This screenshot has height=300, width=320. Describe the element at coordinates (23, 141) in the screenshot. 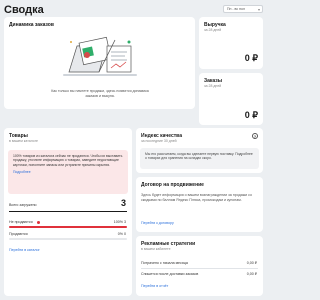

I see `products-subtitle: в вашем каталоге` at that location.